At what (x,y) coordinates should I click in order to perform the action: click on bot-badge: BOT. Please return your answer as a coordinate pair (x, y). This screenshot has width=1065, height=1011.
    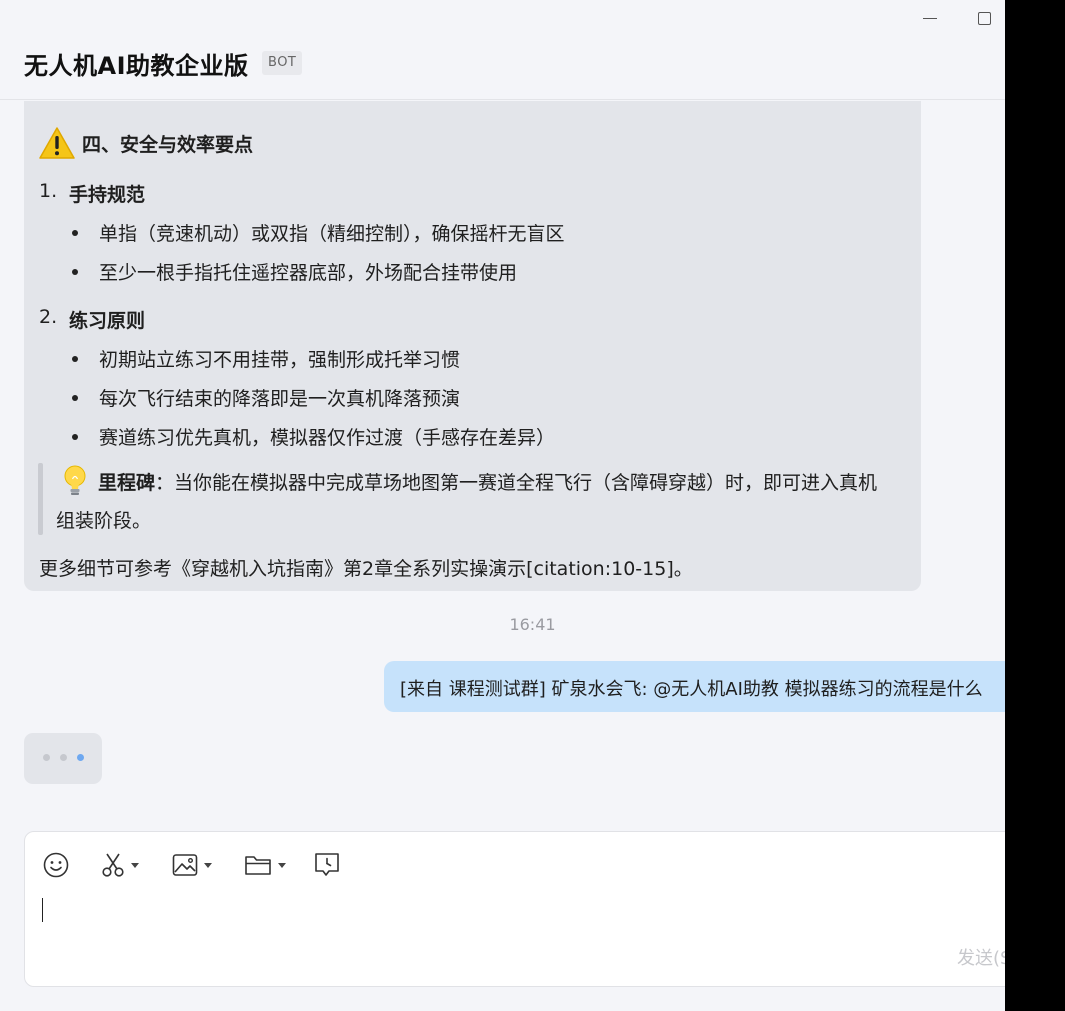
    Looking at the image, I should click on (282, 63).